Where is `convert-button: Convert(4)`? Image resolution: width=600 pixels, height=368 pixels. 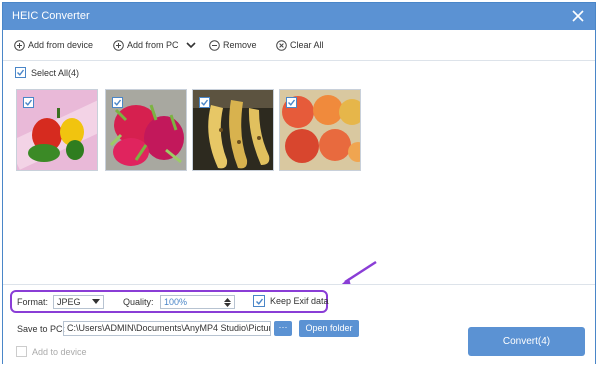 convert-button: Convert(4) is located at coordinates (526, 341).